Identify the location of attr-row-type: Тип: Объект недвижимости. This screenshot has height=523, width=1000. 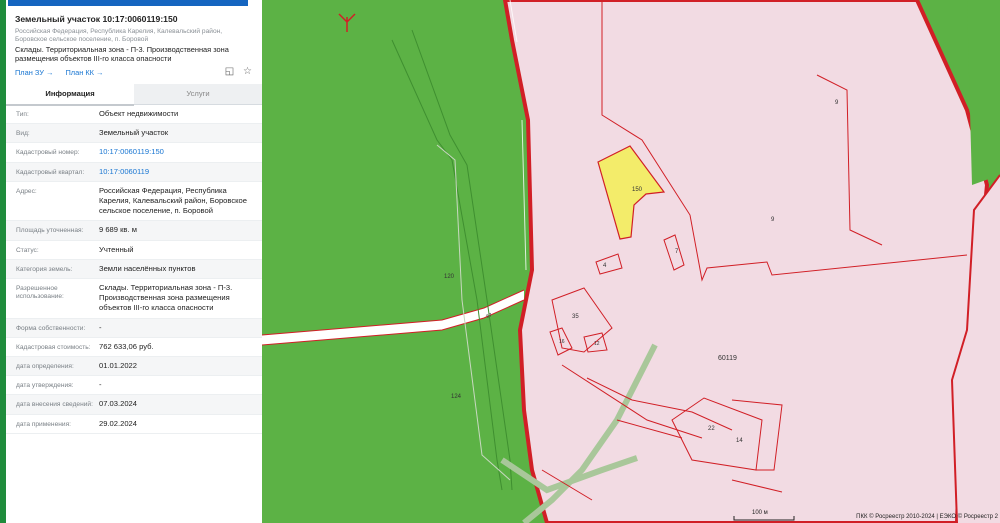
(134, 115).